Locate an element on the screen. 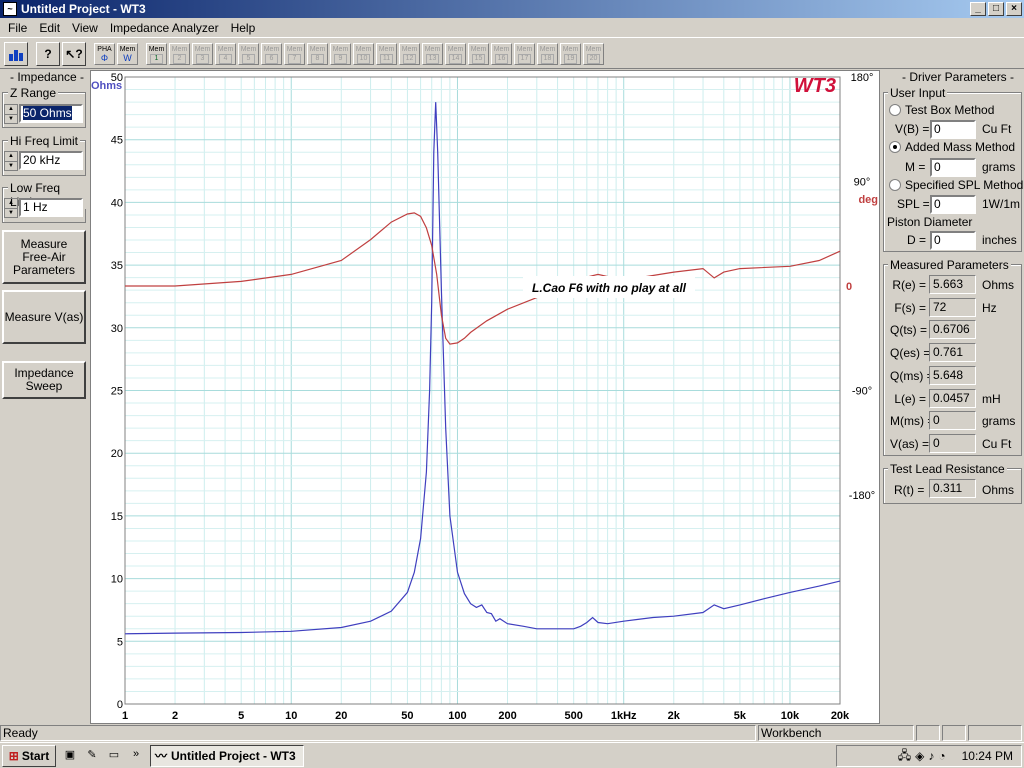 This screenshot has height=768, width=1024. d-unit: inches is located at coordinates (999, 240).